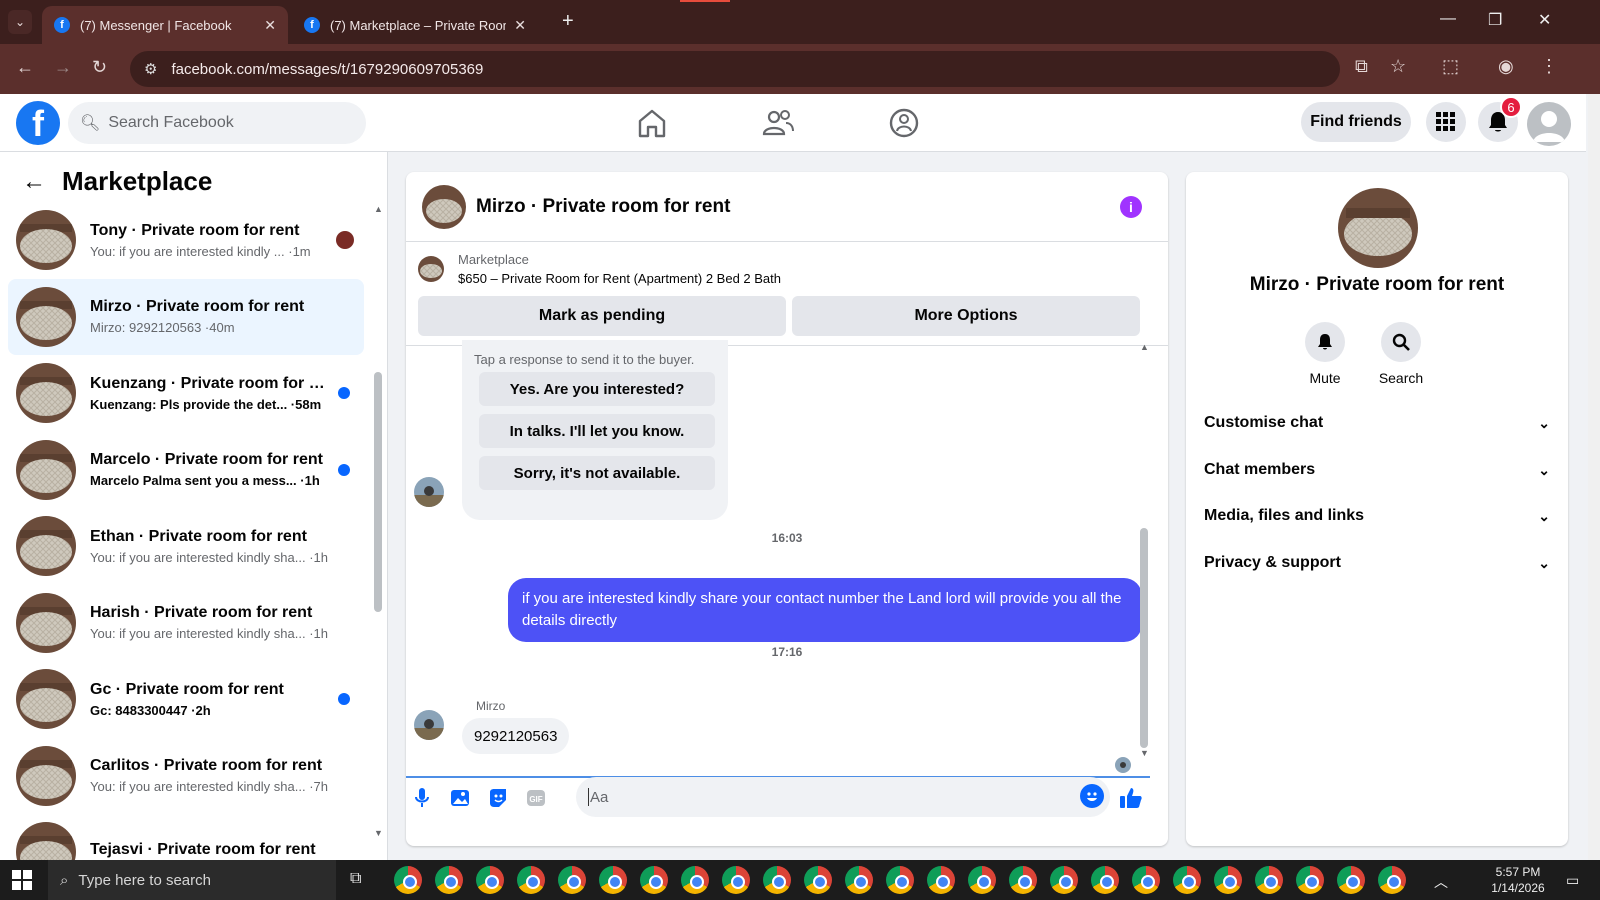 The height and width of the screenshot is (900, 1600). What do you see at coordinates (1092, 796) in the screenshot?
I see `emoji-icon` at bounding box center [1092, 796].